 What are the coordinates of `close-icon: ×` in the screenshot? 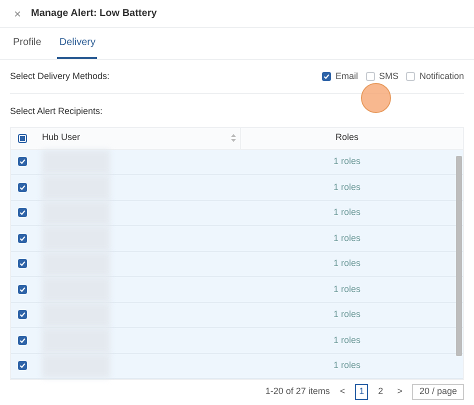 It's located at (18, 14).